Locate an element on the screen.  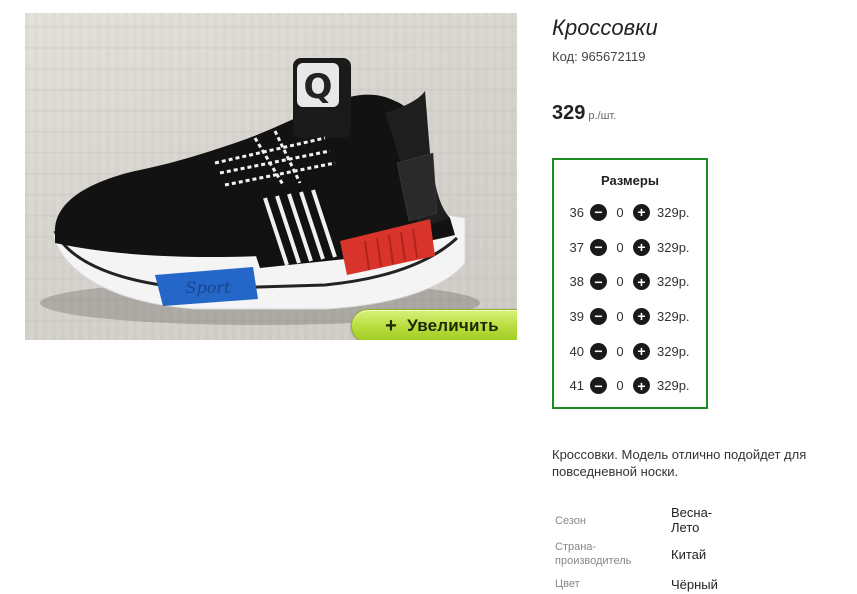
property-value: Чёрный is located at coordinates (694, 584).